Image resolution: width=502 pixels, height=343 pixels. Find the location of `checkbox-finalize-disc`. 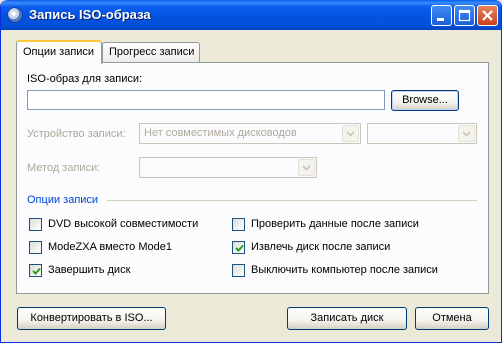

checkbox-finalize-disc is located at coordinates (35, 270).